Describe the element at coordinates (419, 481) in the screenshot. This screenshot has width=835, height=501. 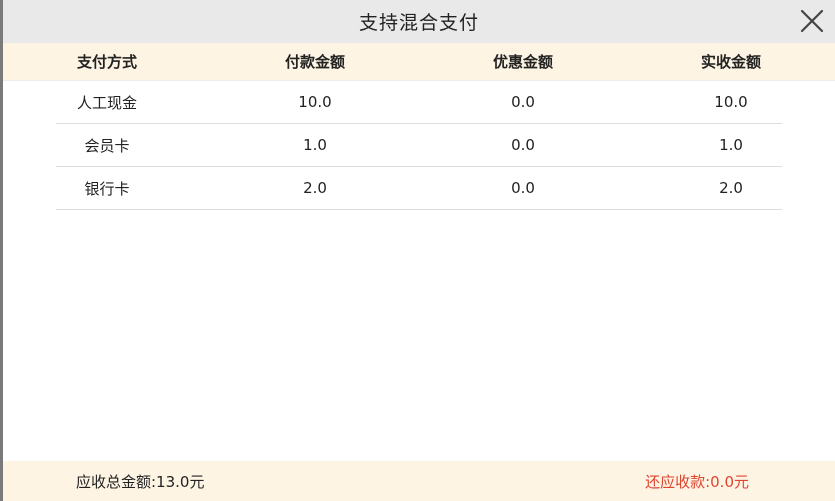
I see `payment-summary-footer: 应收总金额:13.0元 还应收款:0.0元` at that location.